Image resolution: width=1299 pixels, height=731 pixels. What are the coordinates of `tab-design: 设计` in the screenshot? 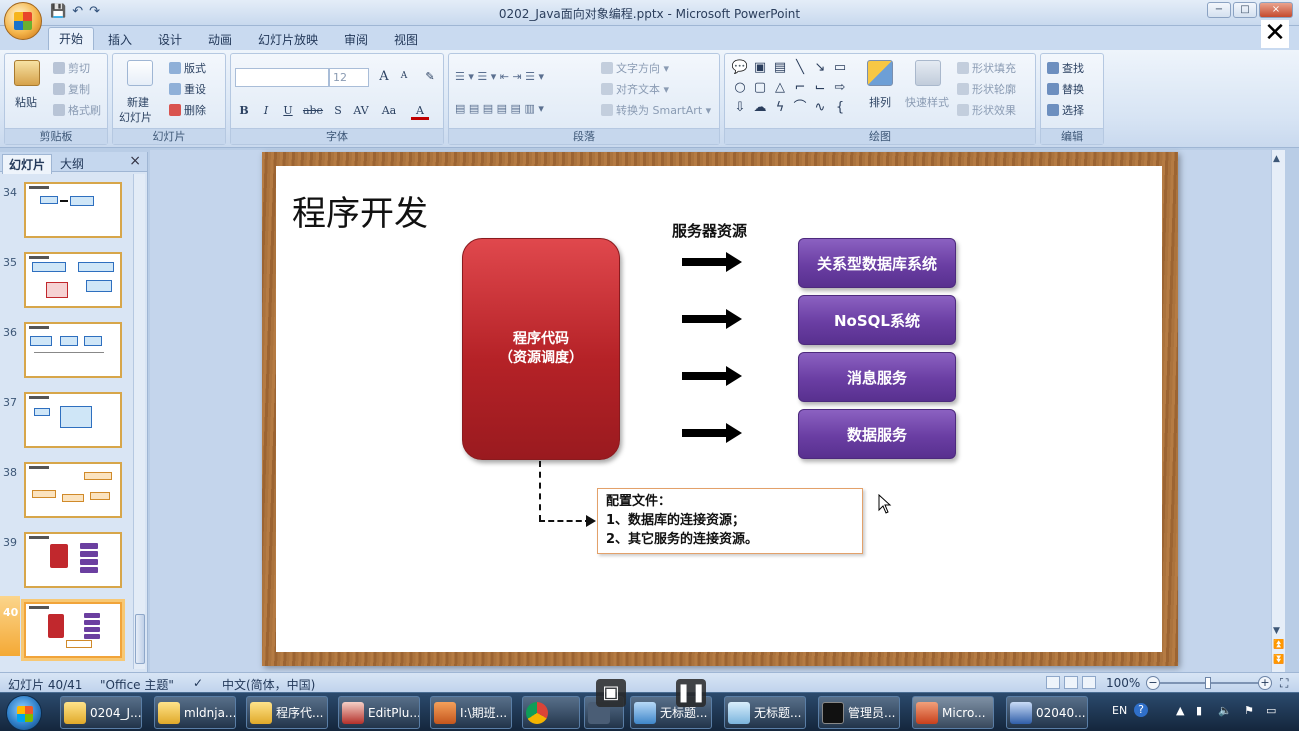 It's located at (170, 39).